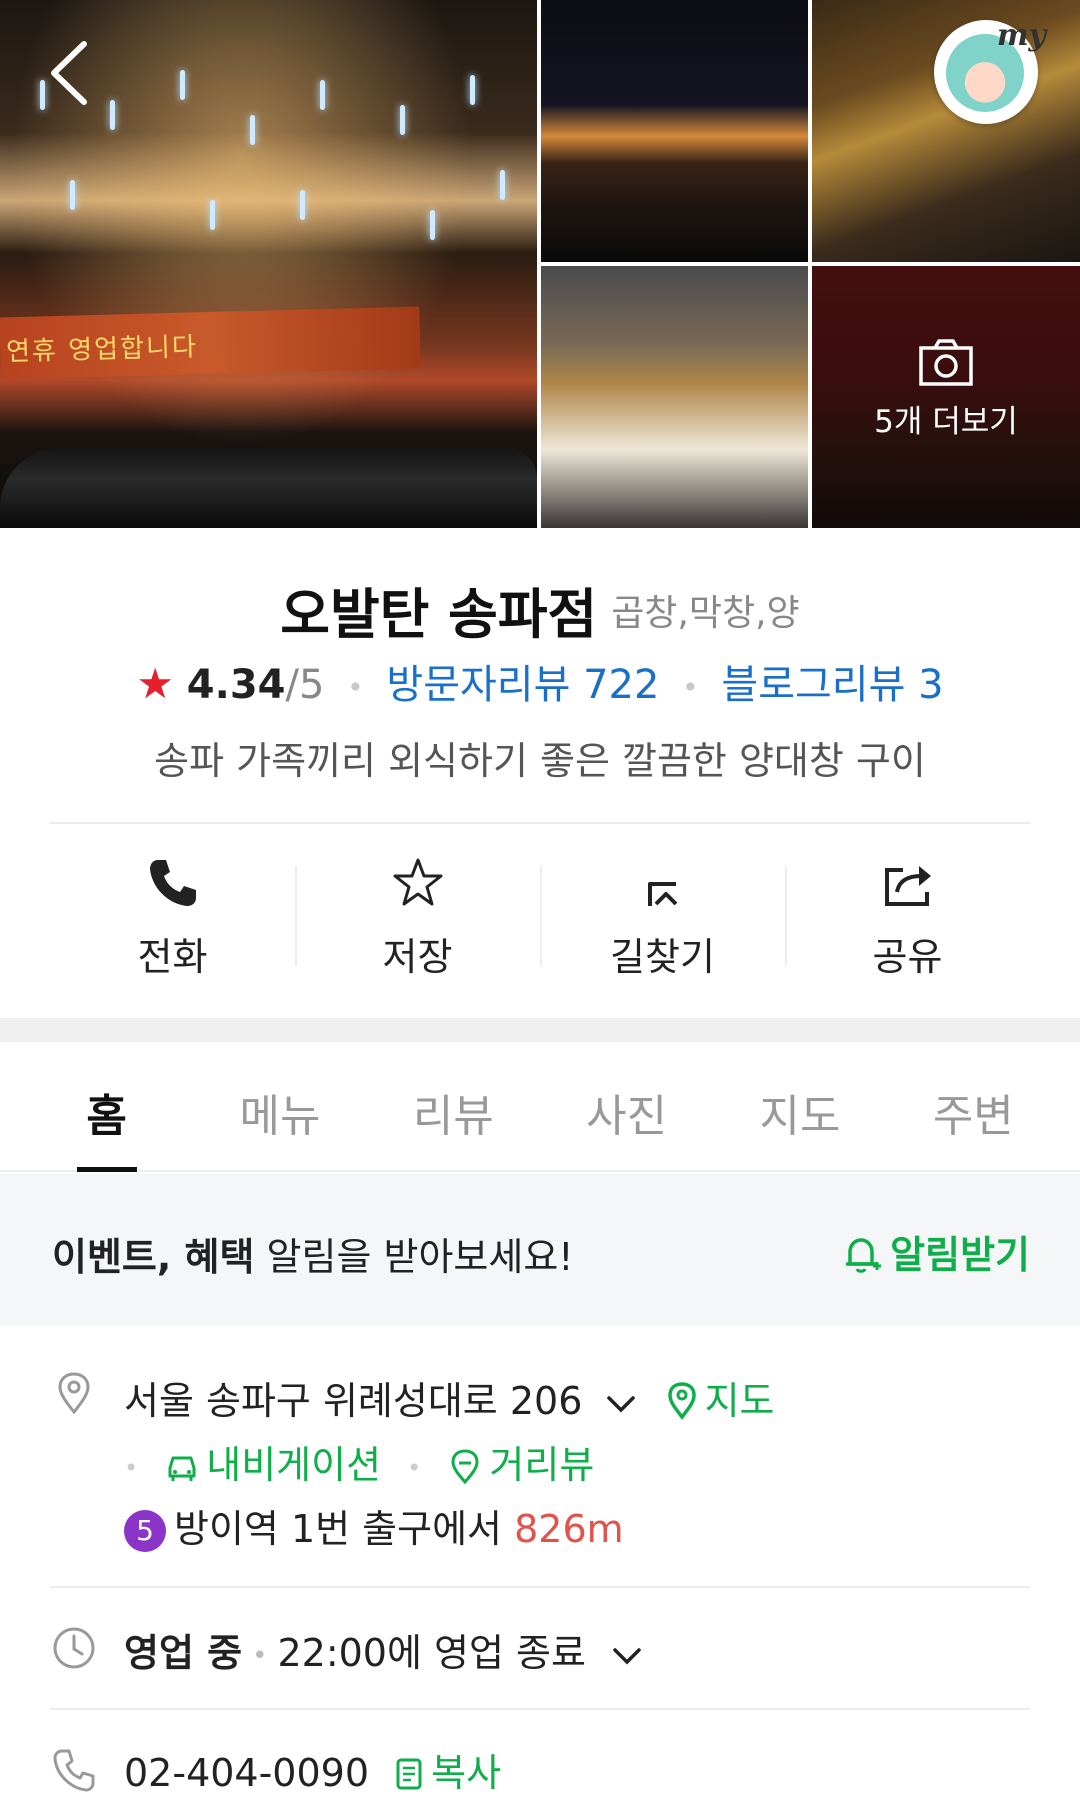 Image resolution: width=1080 pixels, height=1809 pixels. Describe the element at coordinates (417, 882) in the screenshot. I see `star-outline-icon` at that location.